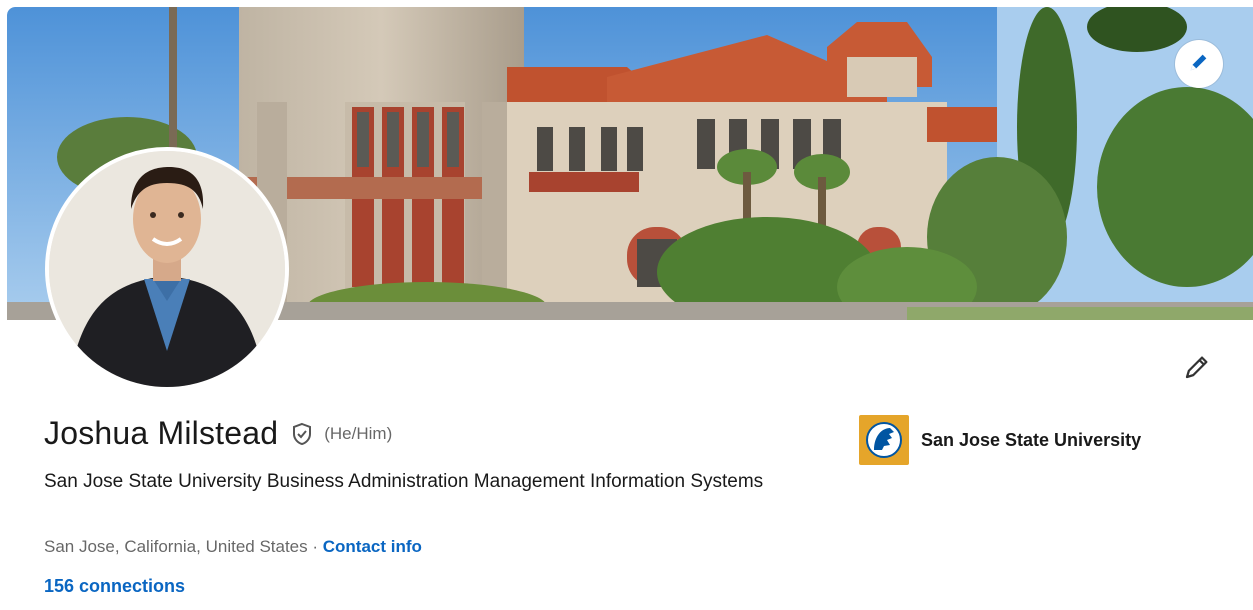 This screenshot has width=1253, height=610. I want to click on shield-check-icon, so click(302, 434).